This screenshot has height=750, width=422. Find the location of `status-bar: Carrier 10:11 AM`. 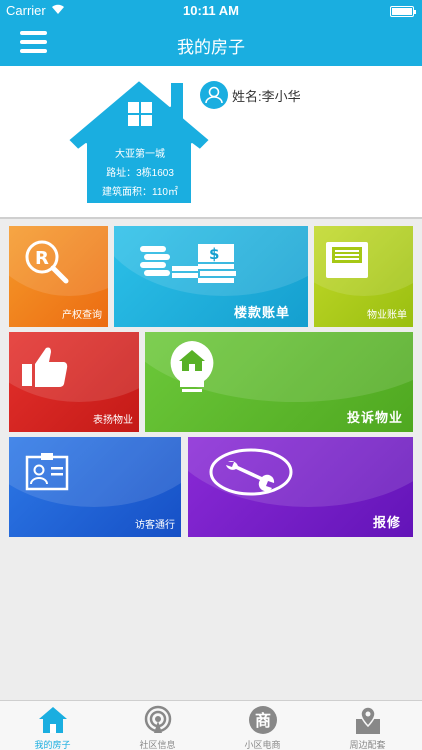

status-bar: Carrier 10:11 AM is located at coordinates (211, 11).